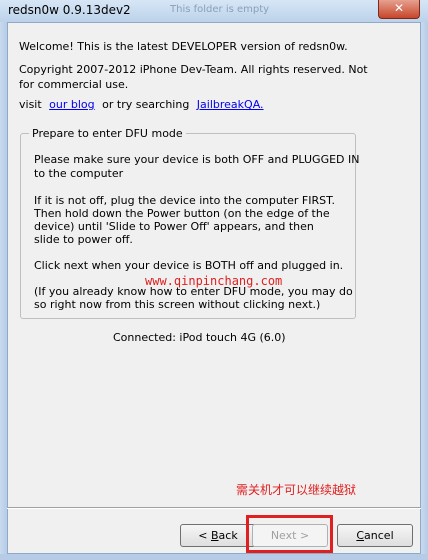 This screenshot has height=560, width=428. What do you see at coordinates (199, 337) in the screenshot?
I see `connected-status: Connected: iPod touch 4G (6.0)` at bounding box center [199, 337].